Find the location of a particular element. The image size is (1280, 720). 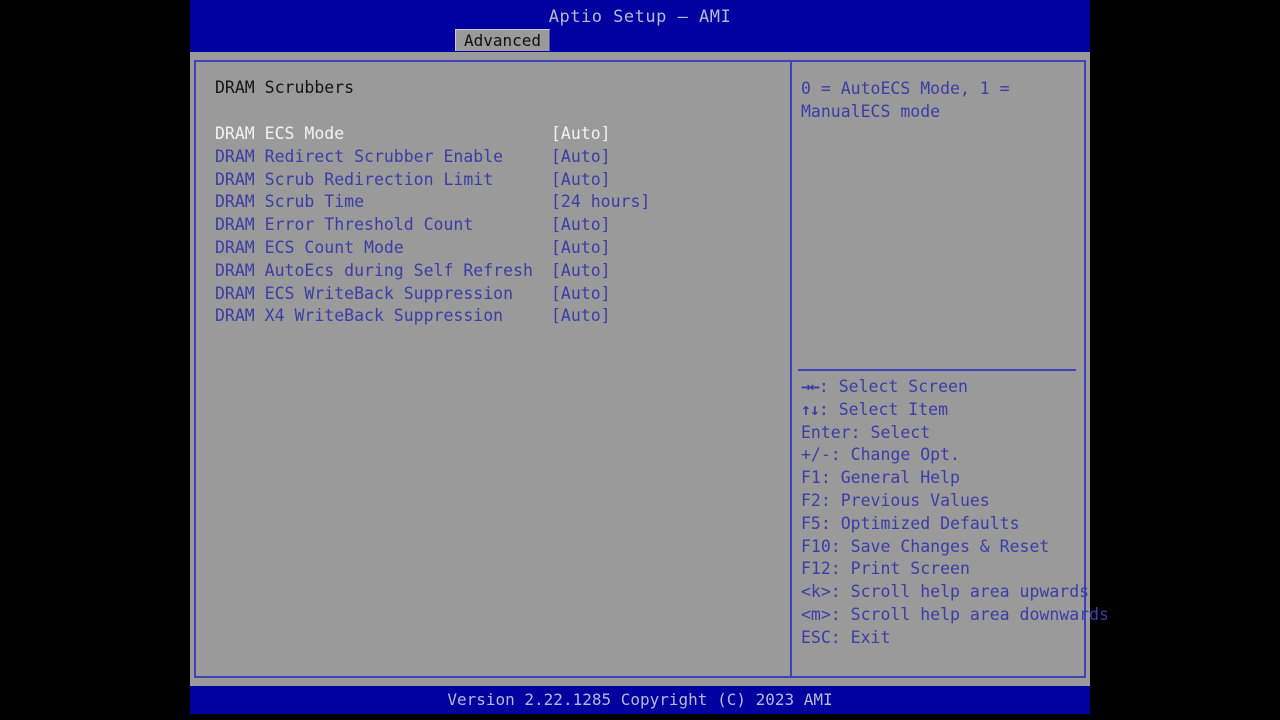

setting-label: DRAM AutoEcs during Self Refresh is located at coordinates (374, 270).